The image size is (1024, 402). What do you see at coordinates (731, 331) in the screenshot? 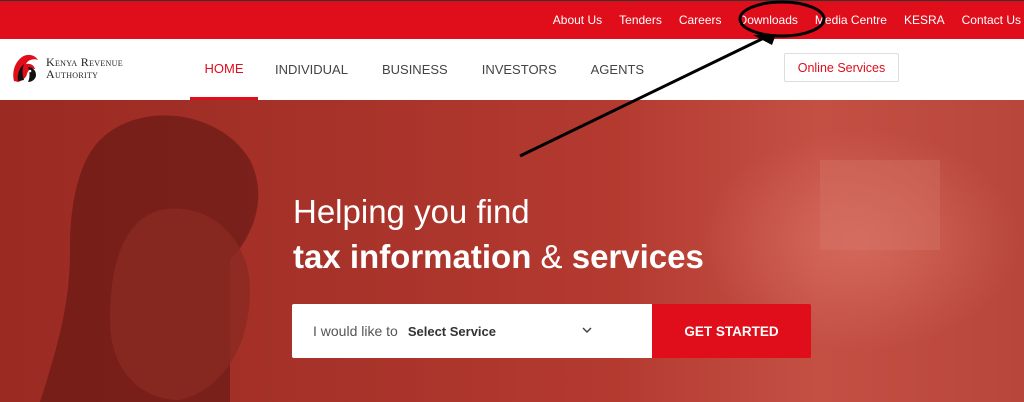
I see `get-started-button: GET STARTED` at bounding box center [731, 331].